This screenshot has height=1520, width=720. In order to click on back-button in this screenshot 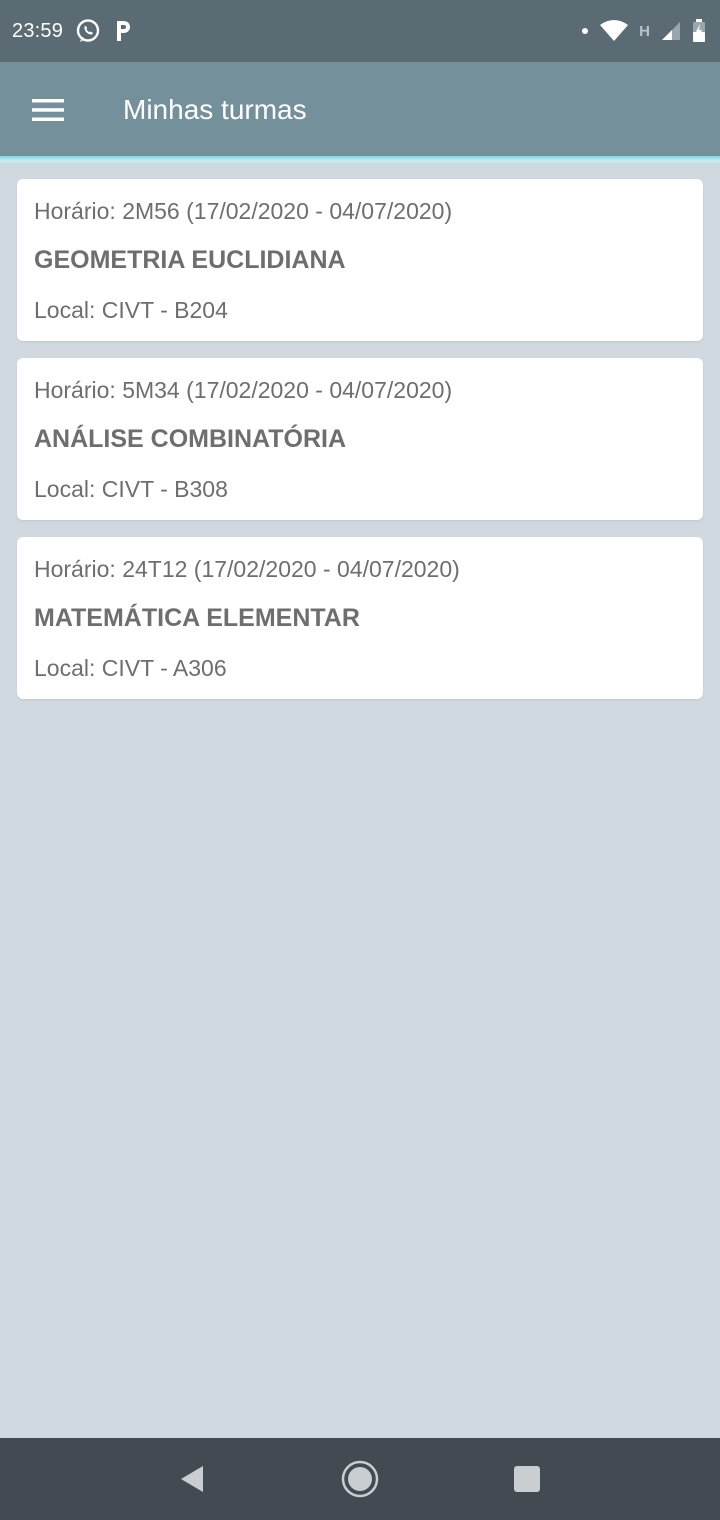, I will do `click(193, 1479)`.